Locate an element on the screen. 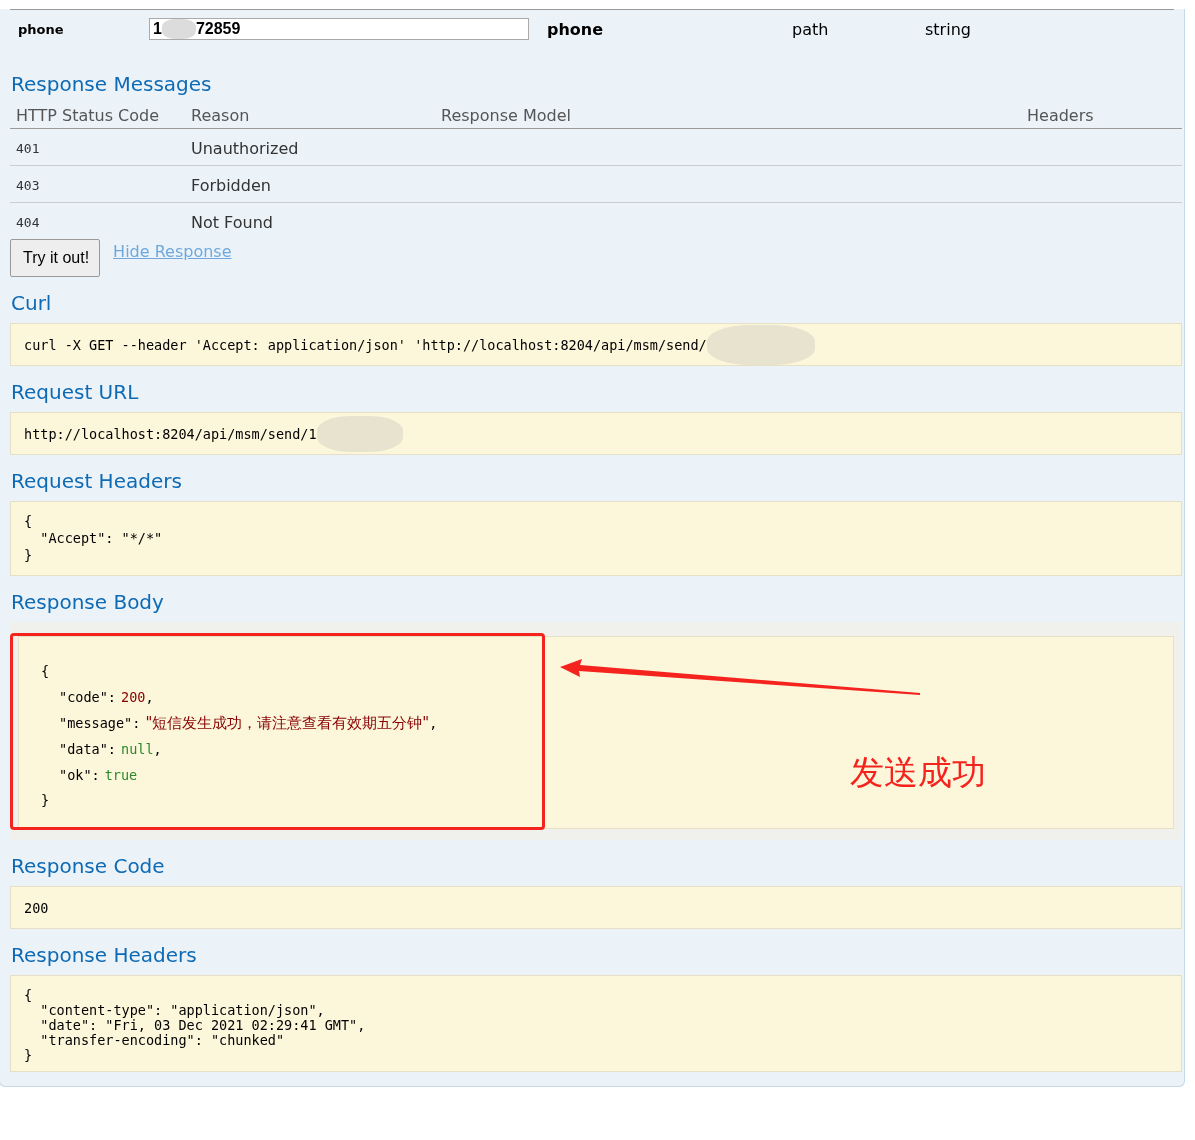 The width and height of the screenshot is (1195, 1140). section-heading: Curl is located at coordinates (31, 303).